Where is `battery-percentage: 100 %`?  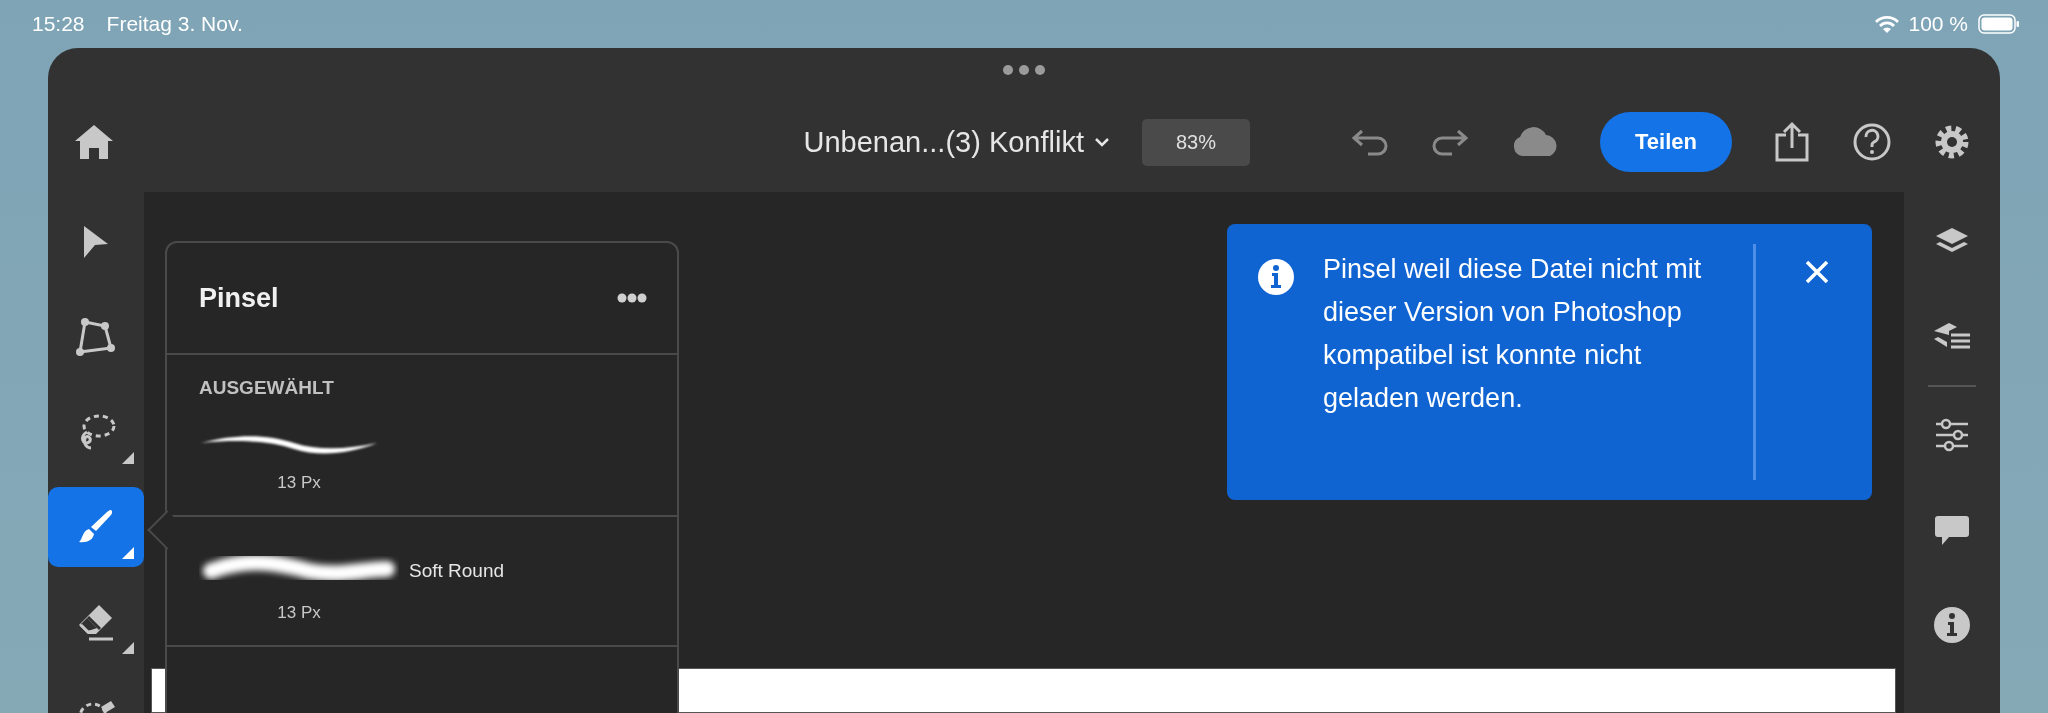
battery-percentage: 100 % is located at coordinates (1938, 24).